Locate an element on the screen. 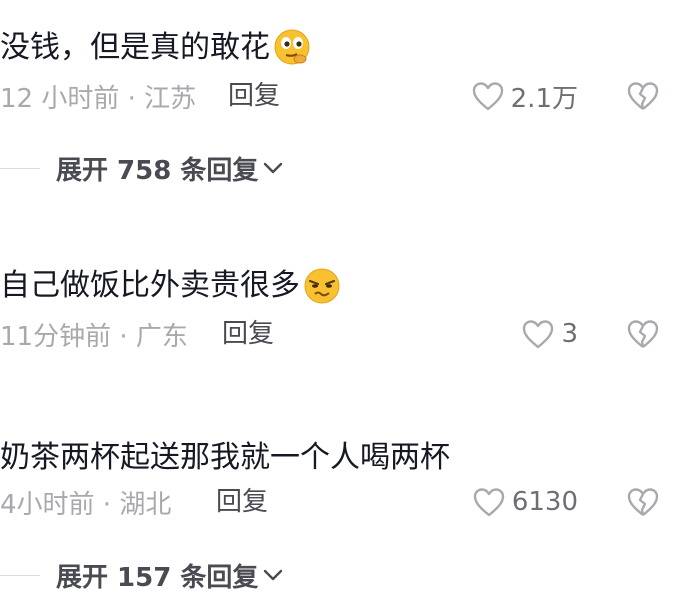 The height and width of the screenshot is (616, 690). comment-time-location: 12 小时前 · 江苏 is located at coordinates (98, 98).